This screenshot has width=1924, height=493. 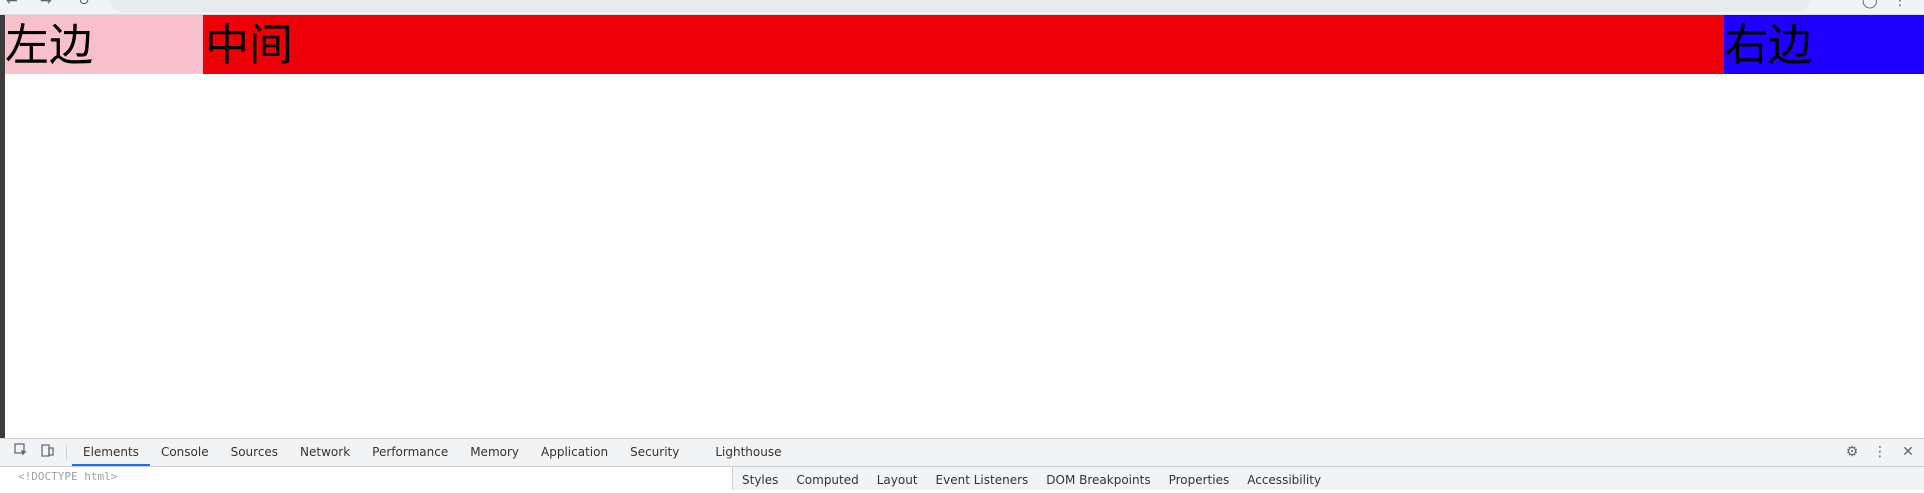 I want to click on tab-accessibility: Accessibility, so click(x=1284, y=478).